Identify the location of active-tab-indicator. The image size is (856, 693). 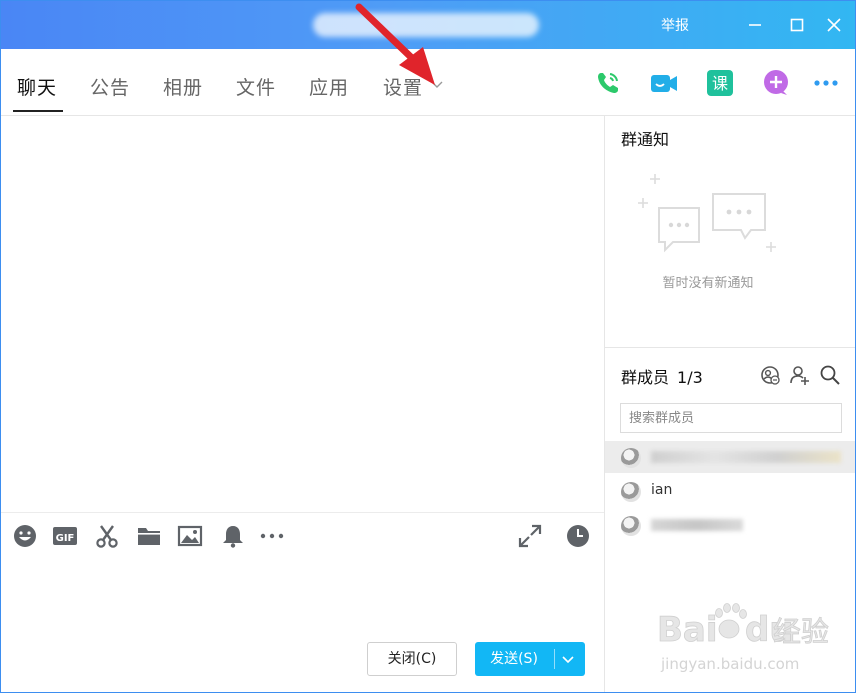
(38, 111).